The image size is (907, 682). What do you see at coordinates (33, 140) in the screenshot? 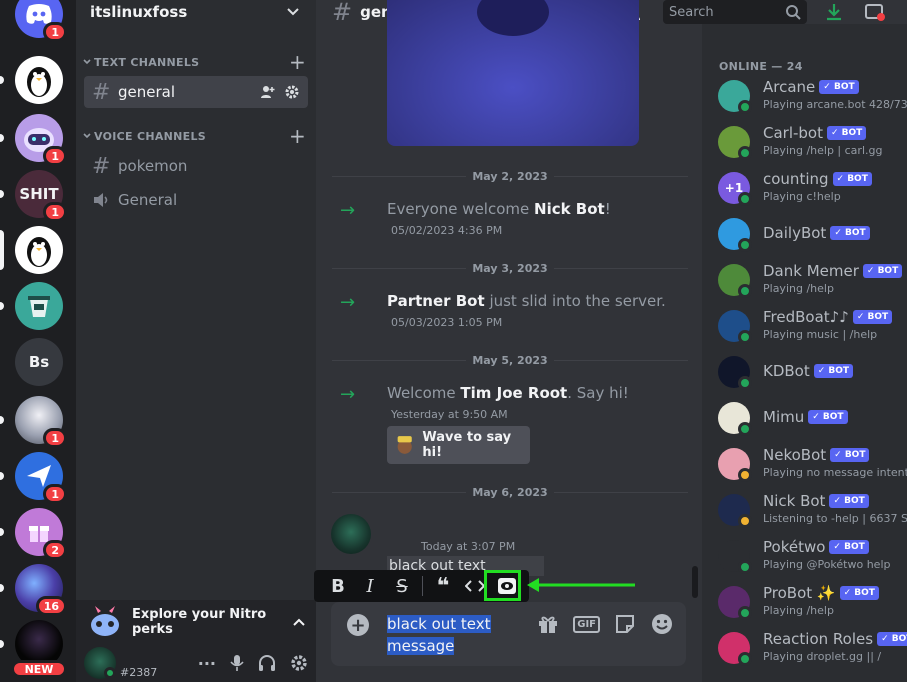
I see `server-icon-robot-server: 1` at bounding box center [33, 140].